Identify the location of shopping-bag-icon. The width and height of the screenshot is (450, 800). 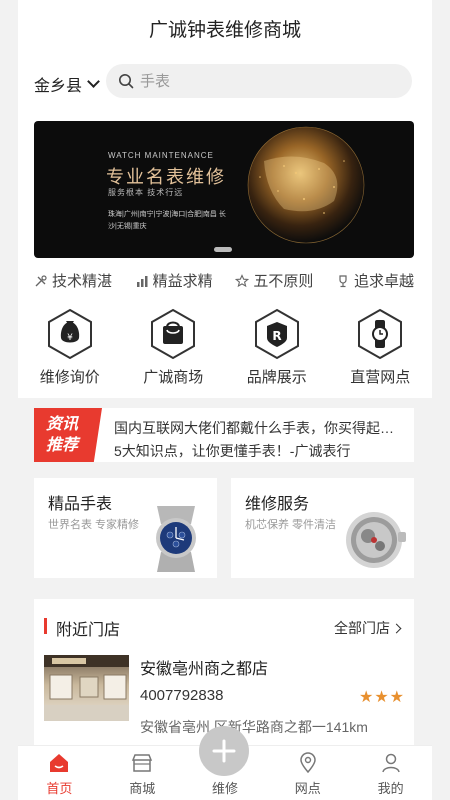
(173, 334).